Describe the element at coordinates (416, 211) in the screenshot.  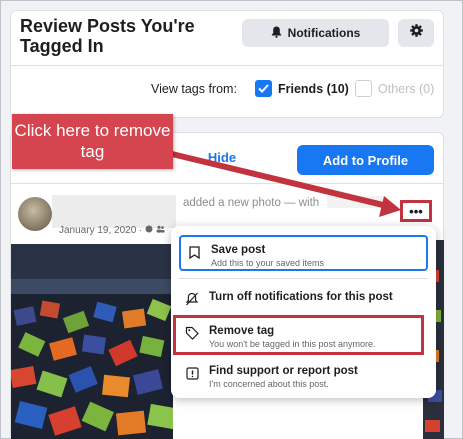
I see `more-options-button: •••` at that location.